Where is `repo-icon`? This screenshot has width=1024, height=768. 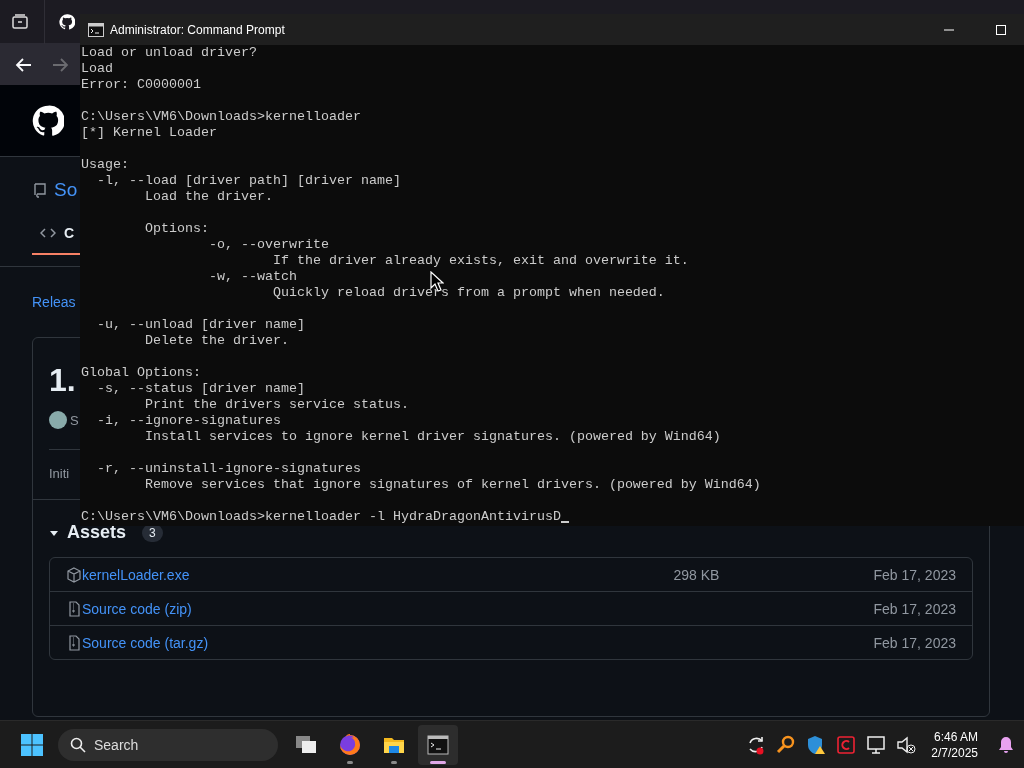 repo-icon is located at coordinates (40, 190).